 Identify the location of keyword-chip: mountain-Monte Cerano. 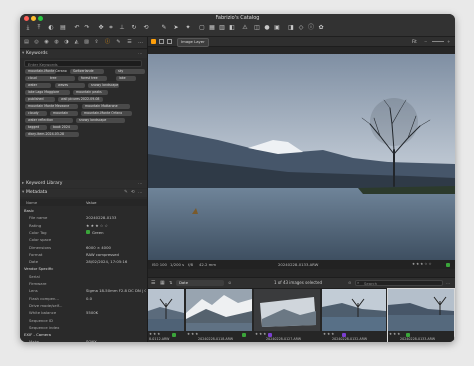
(46, 71).